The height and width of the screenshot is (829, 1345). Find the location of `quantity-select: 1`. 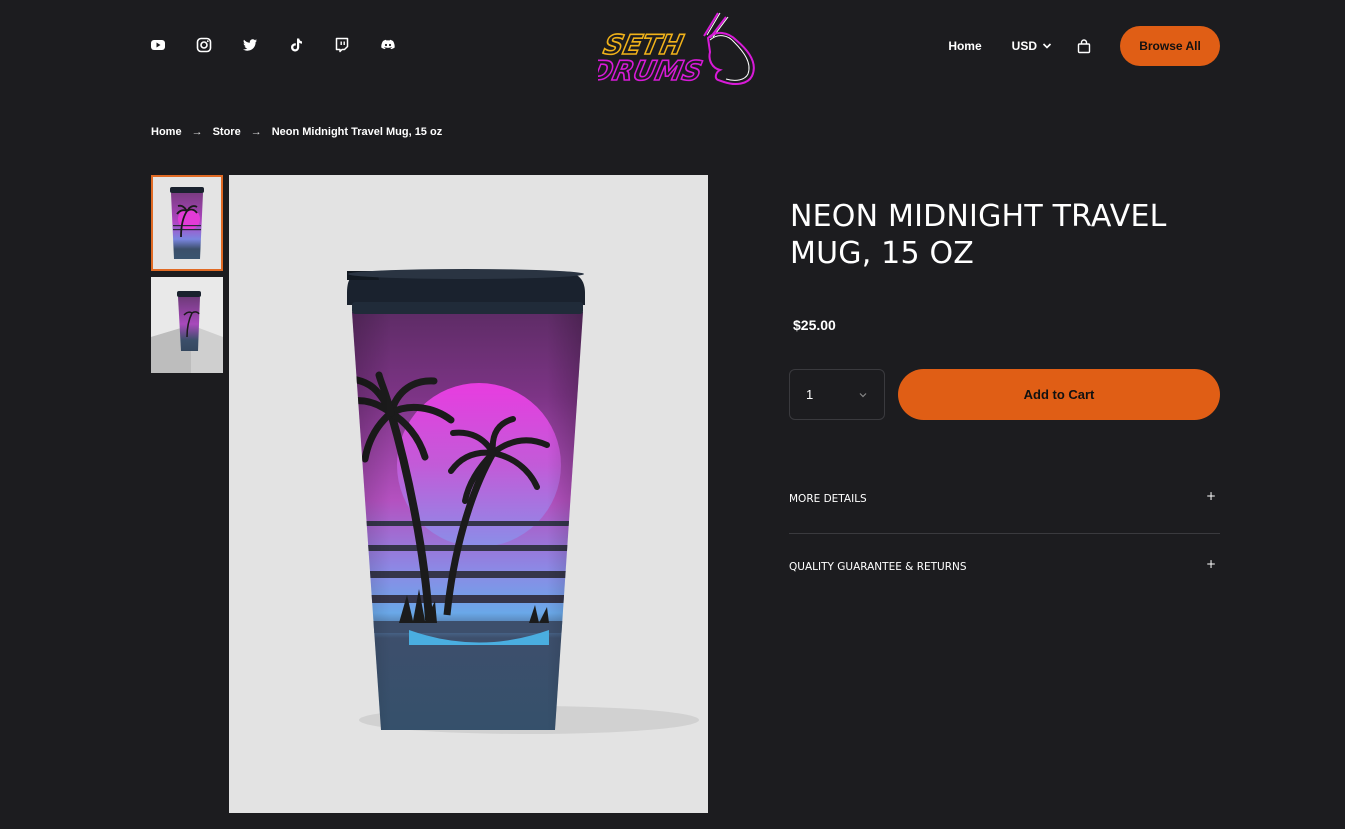

quantity-select: 1 is located at coordinates (837, 394).